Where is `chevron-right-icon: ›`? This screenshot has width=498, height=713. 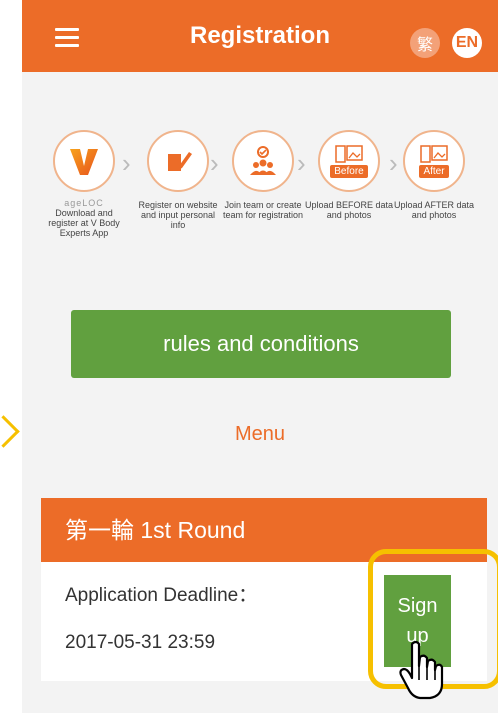 chevron-right-icon: › is located at coordinates (126, 163).